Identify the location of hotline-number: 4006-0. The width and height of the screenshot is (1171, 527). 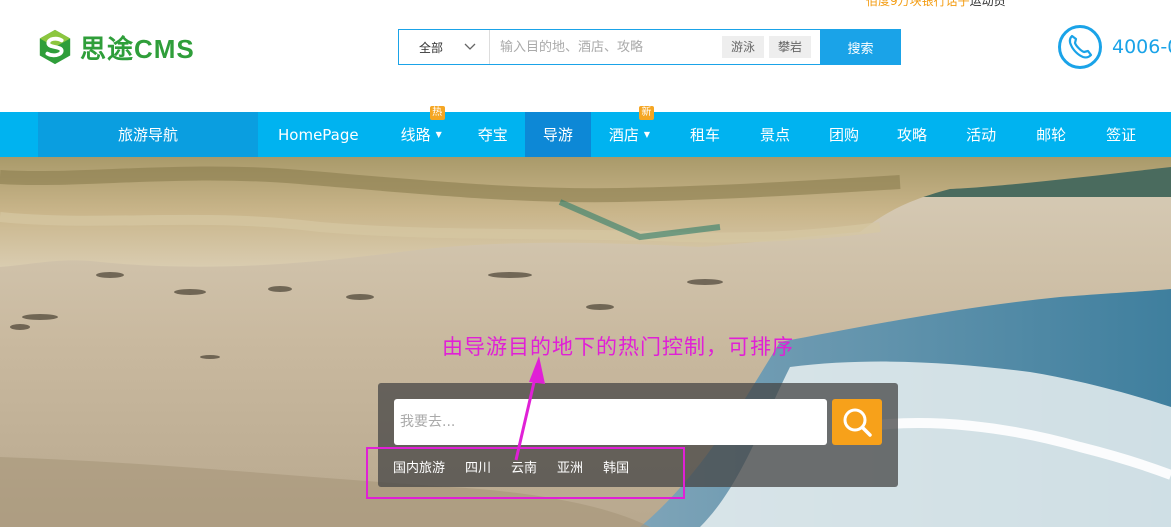
(1141, 47).